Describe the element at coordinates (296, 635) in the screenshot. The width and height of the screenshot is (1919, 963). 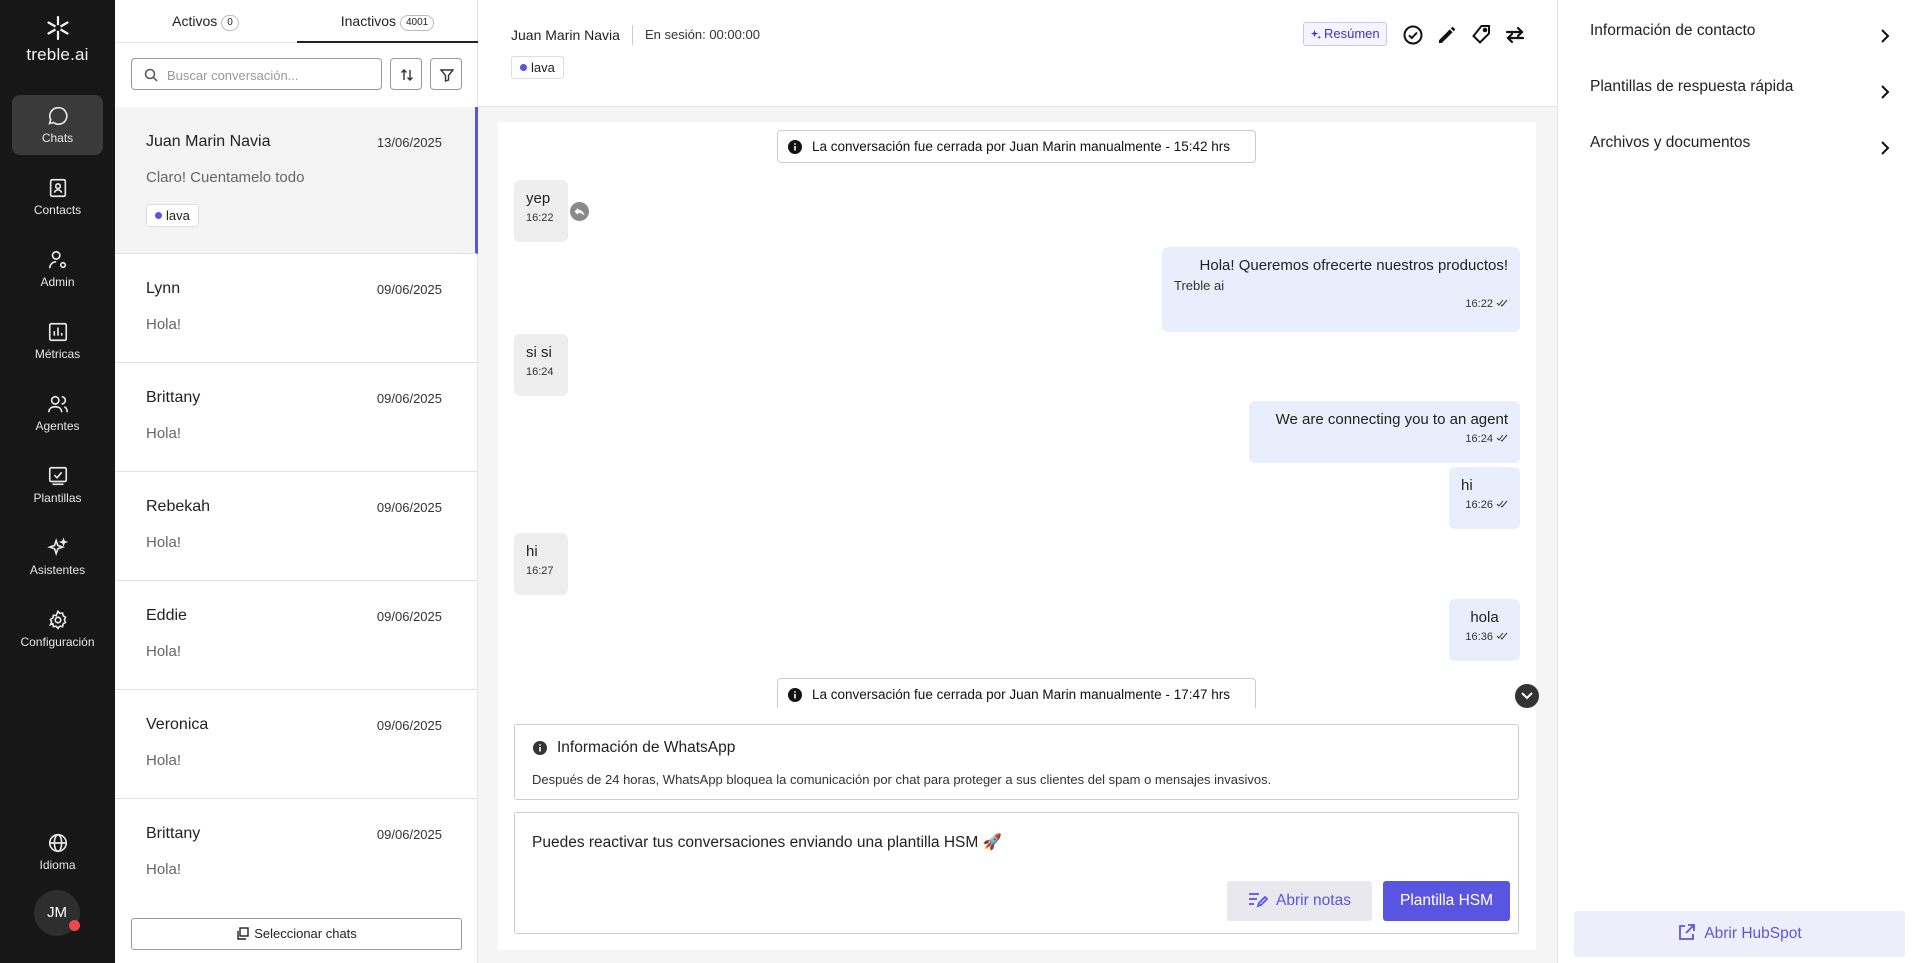
I see `conversation-item: Eddie 09/06/2025 Hola!` at that location.